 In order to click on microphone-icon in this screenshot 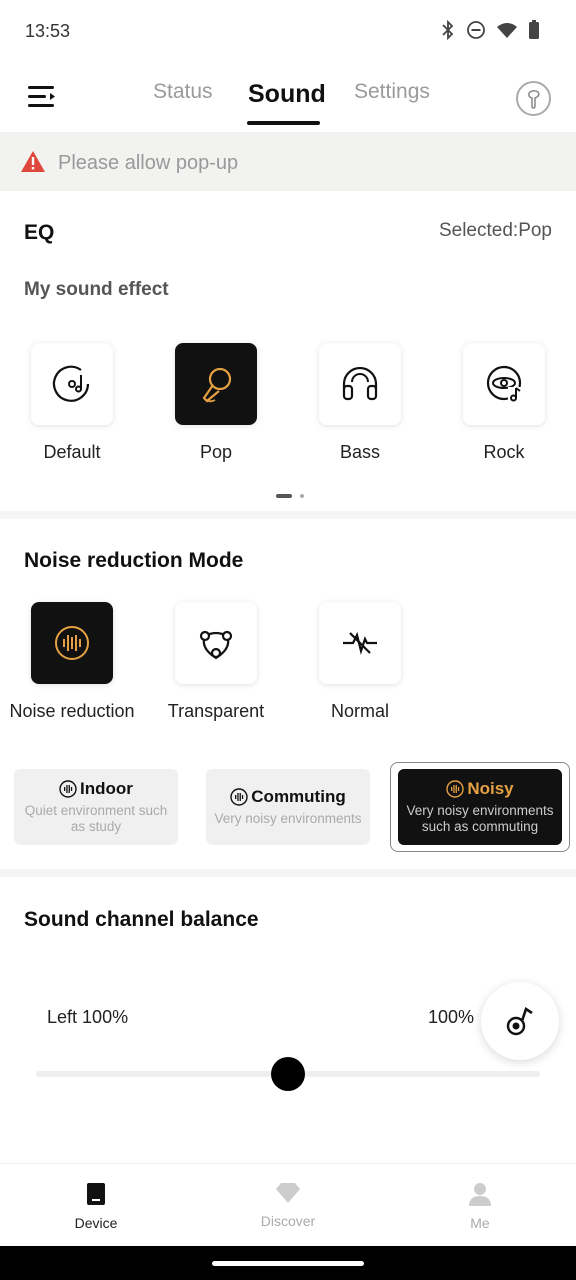, I will do `click(217, 385)`.